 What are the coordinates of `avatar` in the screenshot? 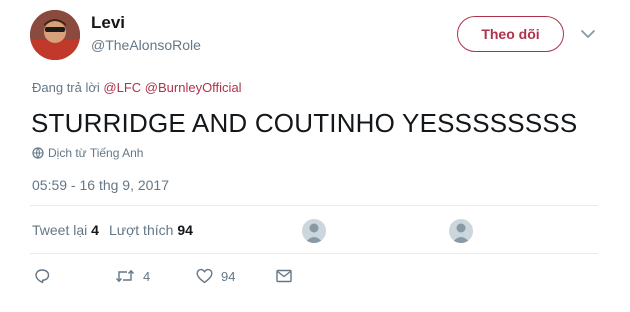 It's located at (55, 35).